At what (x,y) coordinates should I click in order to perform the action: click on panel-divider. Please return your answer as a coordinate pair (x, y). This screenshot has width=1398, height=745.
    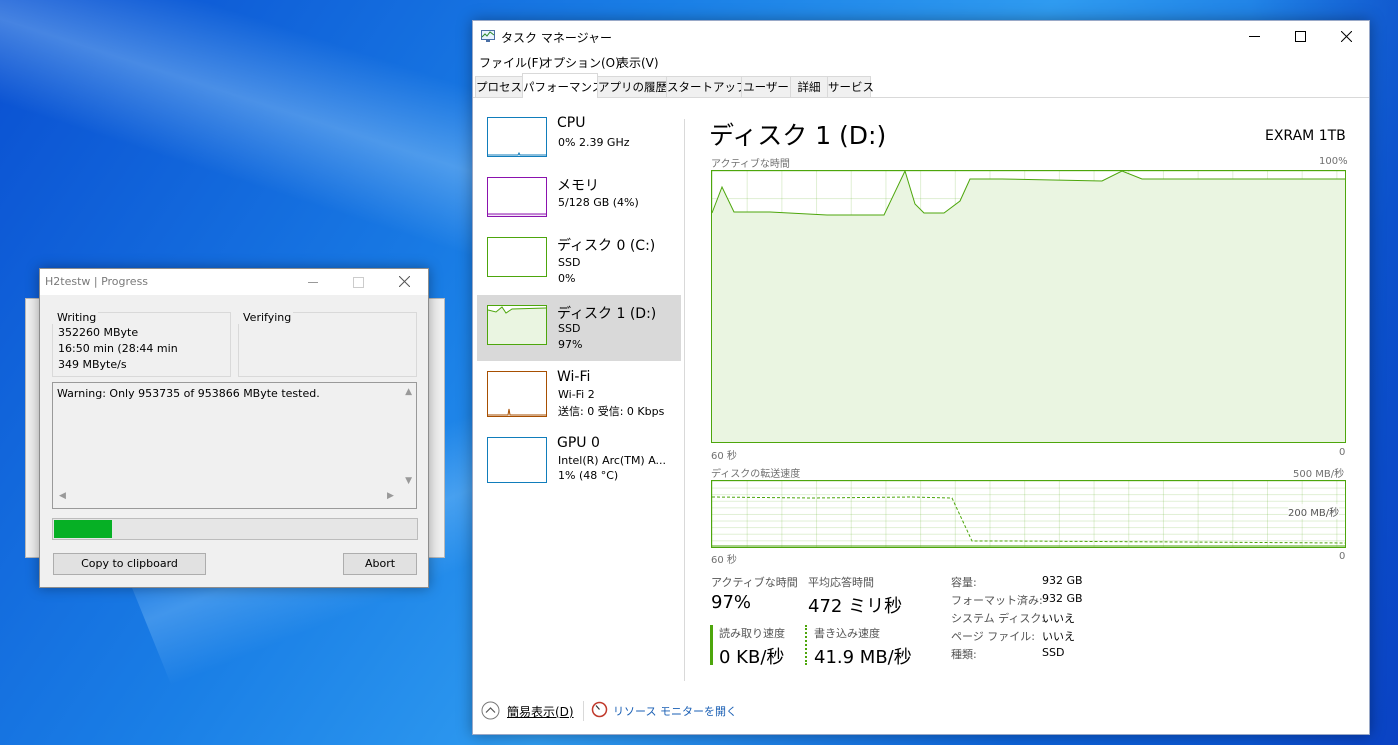
    Looking at the image, I should click on (684, 400).